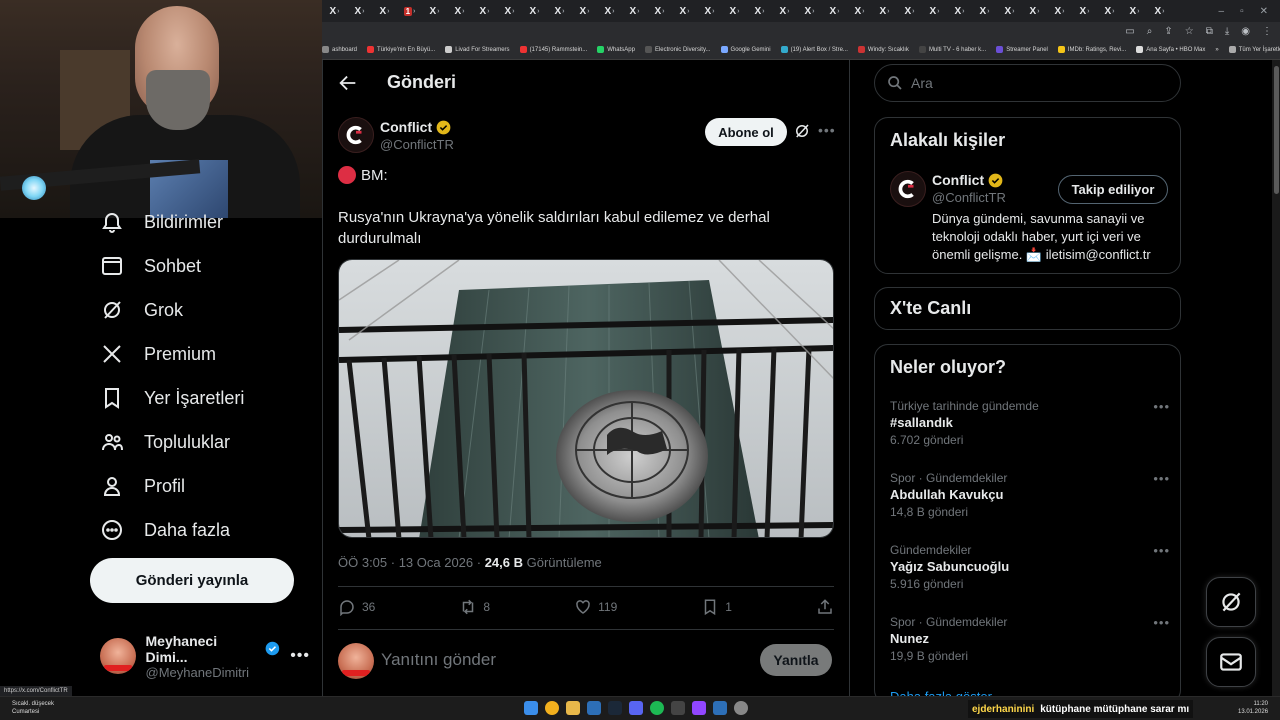 This screenshot has height=720, width=1280. Describe the element at coordinates (967, 180) in the screenshot. I see `related-name-row: Conflict` at that location.